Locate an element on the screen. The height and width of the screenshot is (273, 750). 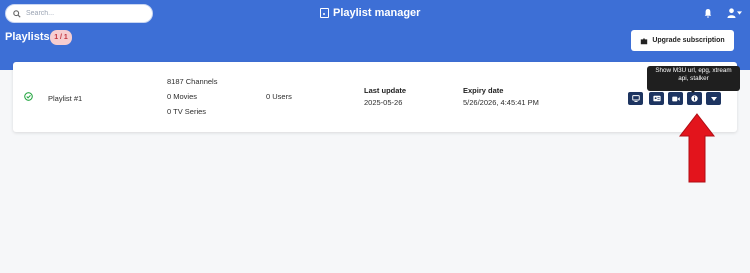
more-actions-dropdown is located at coordinates (713, 98).